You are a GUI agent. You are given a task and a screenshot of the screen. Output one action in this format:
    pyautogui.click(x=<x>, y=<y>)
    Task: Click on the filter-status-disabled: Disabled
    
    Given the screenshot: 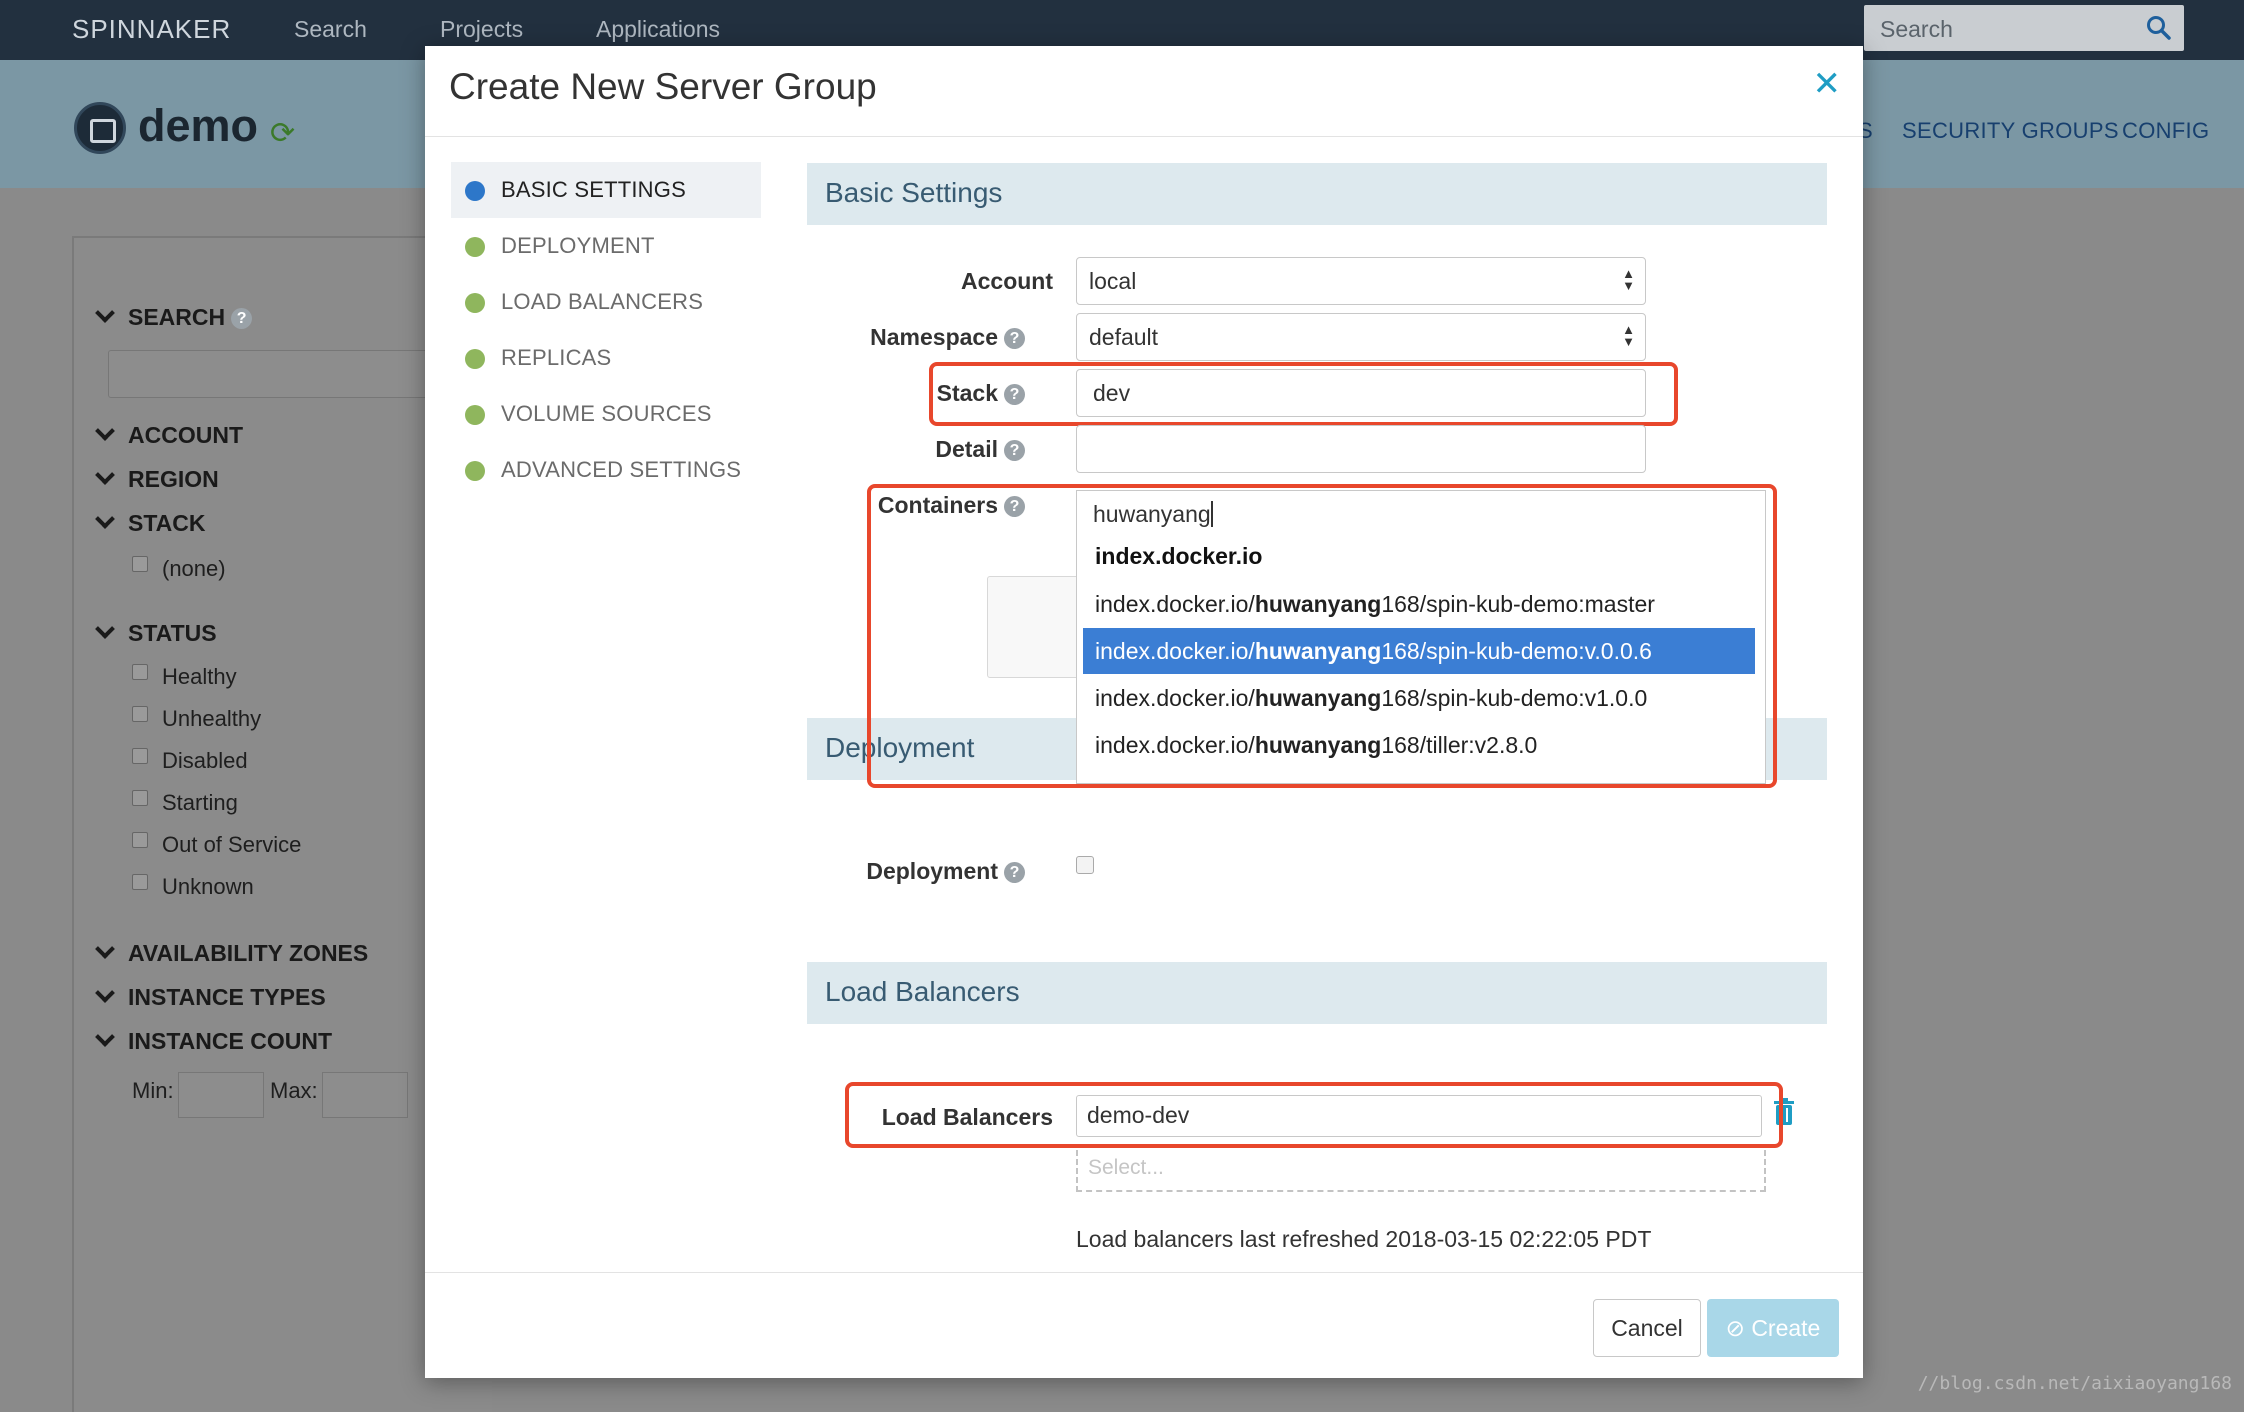 What is the action you would take?
    pyautogui.click(x=190, y=761)
    